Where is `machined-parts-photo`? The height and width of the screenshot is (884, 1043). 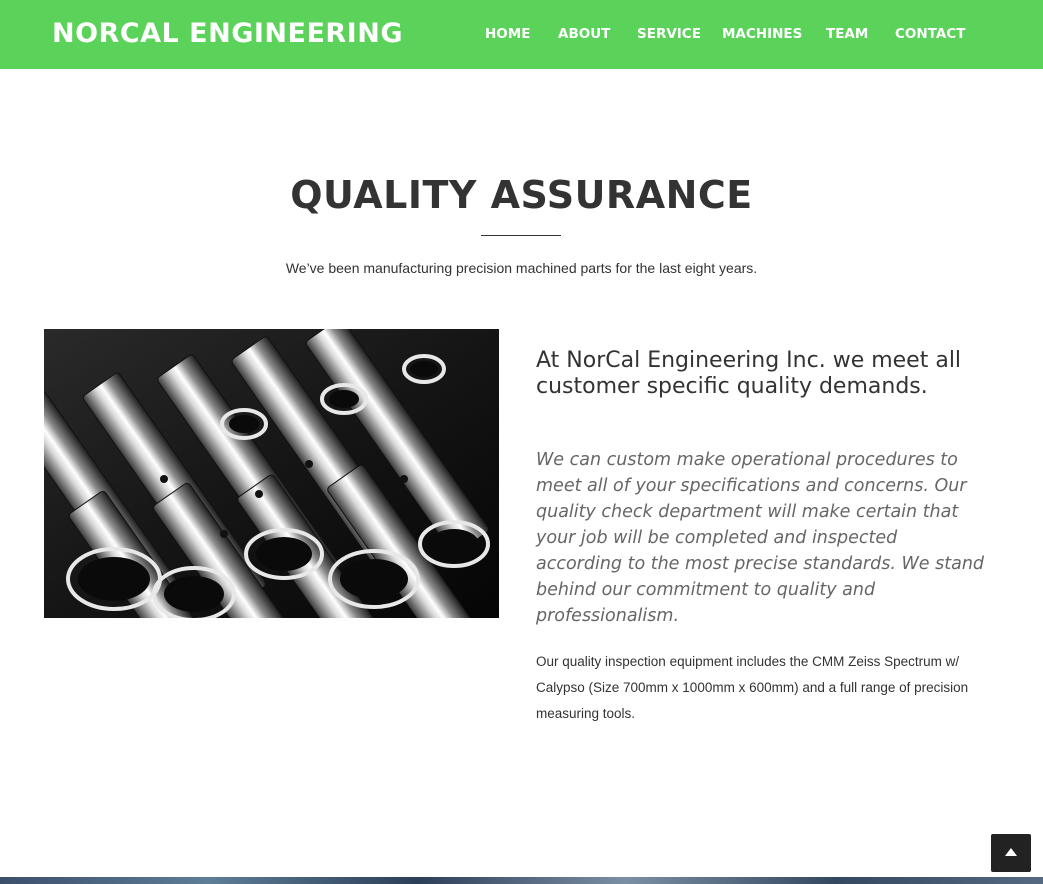 machined-parts-photo is located at coordinates (271, 473).